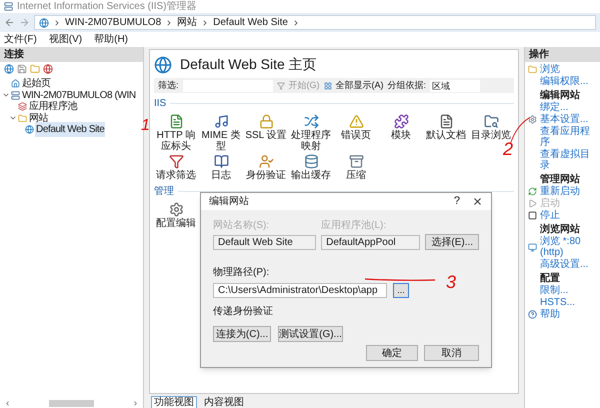 The image size is (600, 408). I want to click on action-link: 重新启动, so click(560, 191).